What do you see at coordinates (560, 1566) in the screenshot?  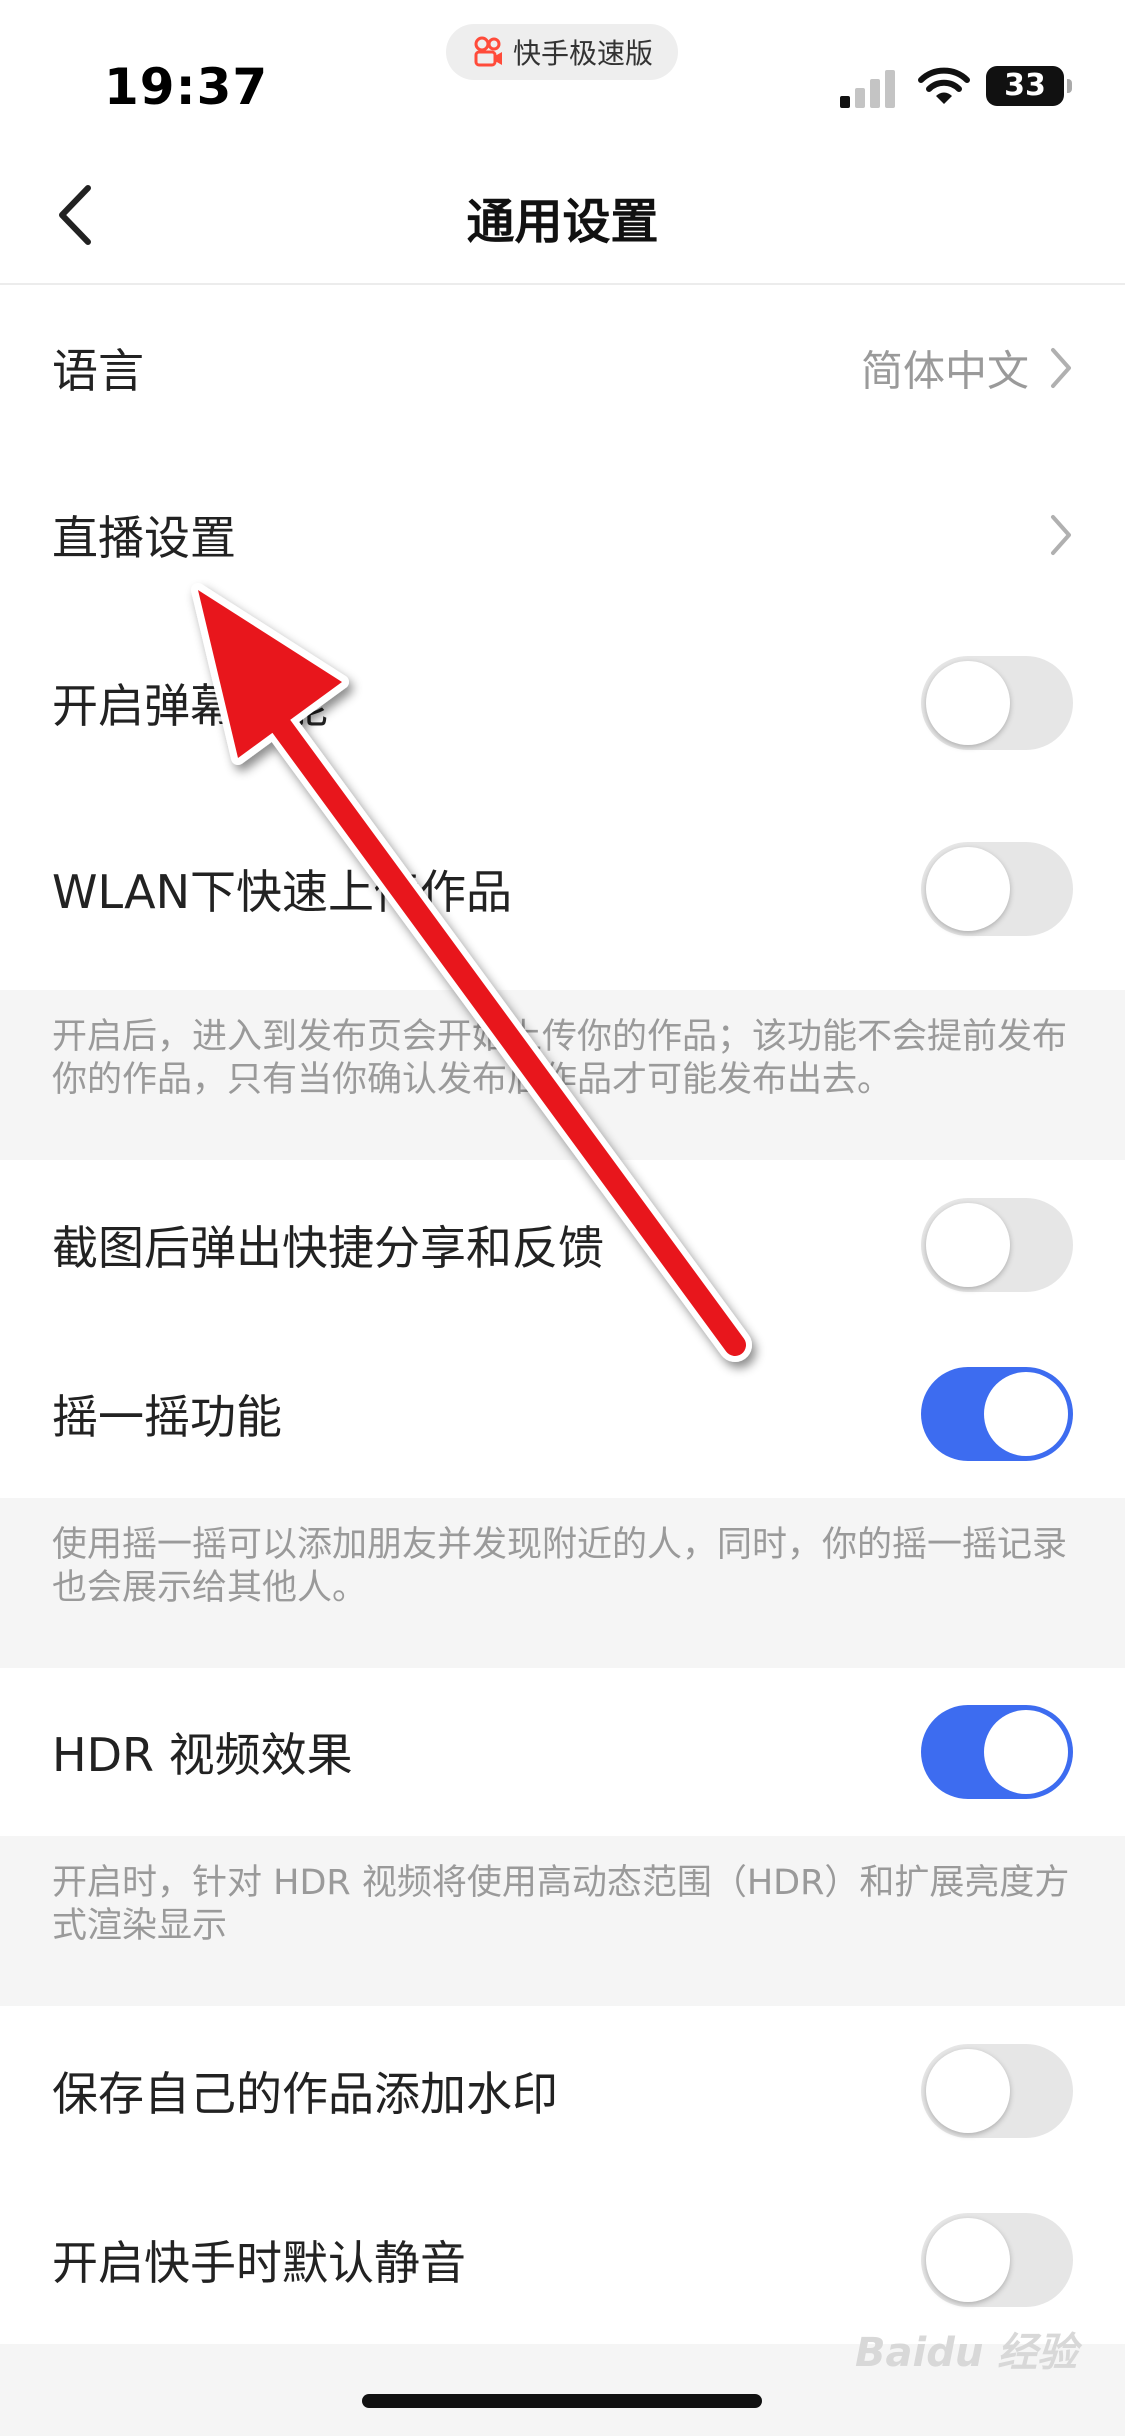 I see `shake-note: 使用摇一摇可以添加朋友并发现附近的人，同时，你的摇一摇记录也会展示给其他人。` at bounding box center [560, 1566].